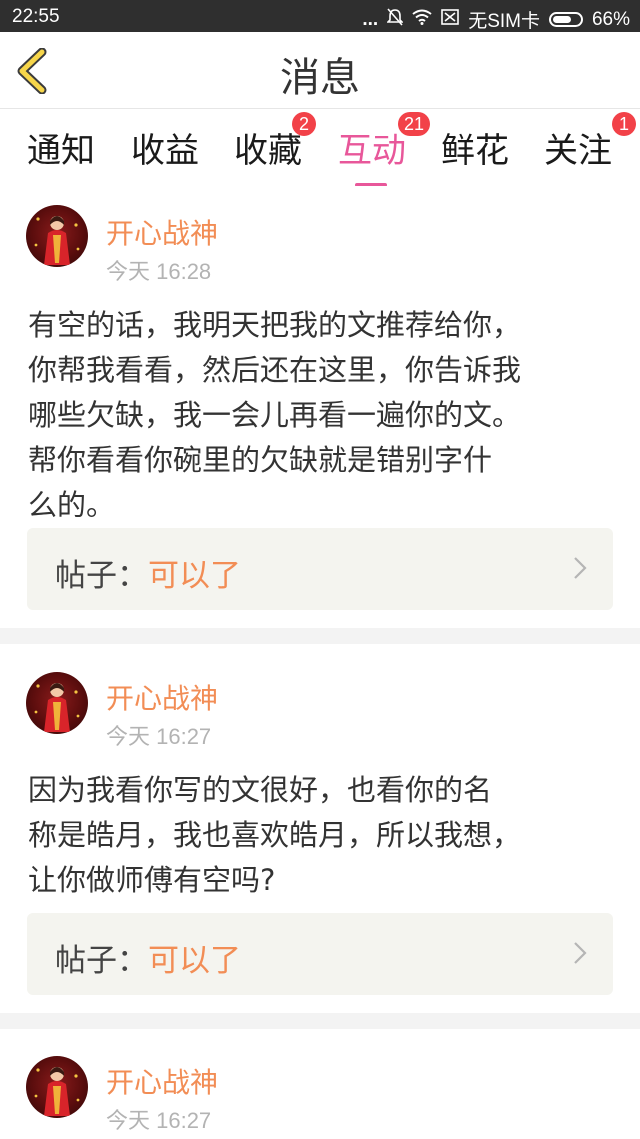 The height and width of the screenshot is (1139, 640). I want to click on tab-follows: 关注 1, so click(590, 147).